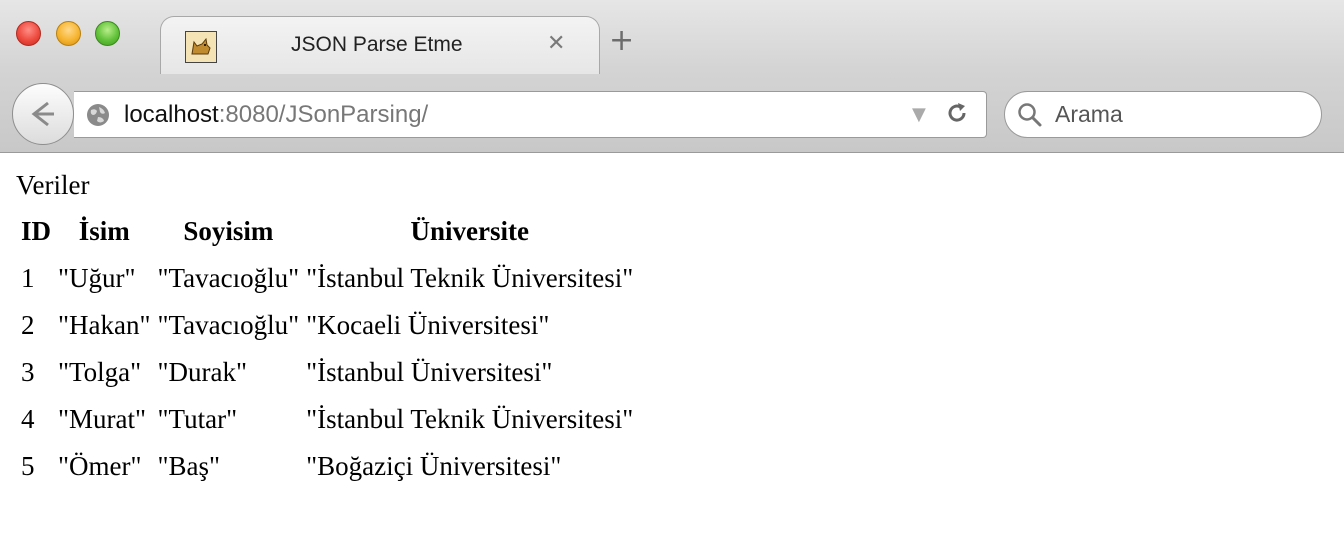 This screenshot has height=554, width=1344. What do you see at coordinates (957, 113) in the screenshot?
I see `reload-icon` at bounding box center [957, 113].